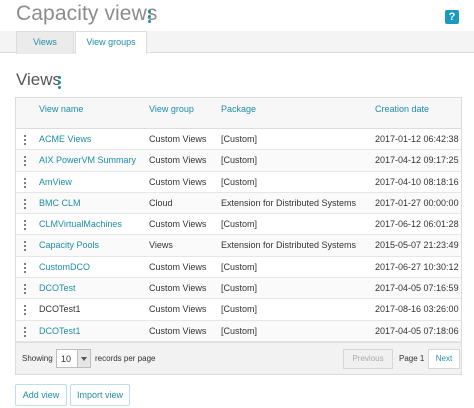 This screenshot has height=408, width=474. Describe the element at coordinates (80, 224) in the screenshot. I see `cell-view-name: CLMVirtualMachines` at that location.